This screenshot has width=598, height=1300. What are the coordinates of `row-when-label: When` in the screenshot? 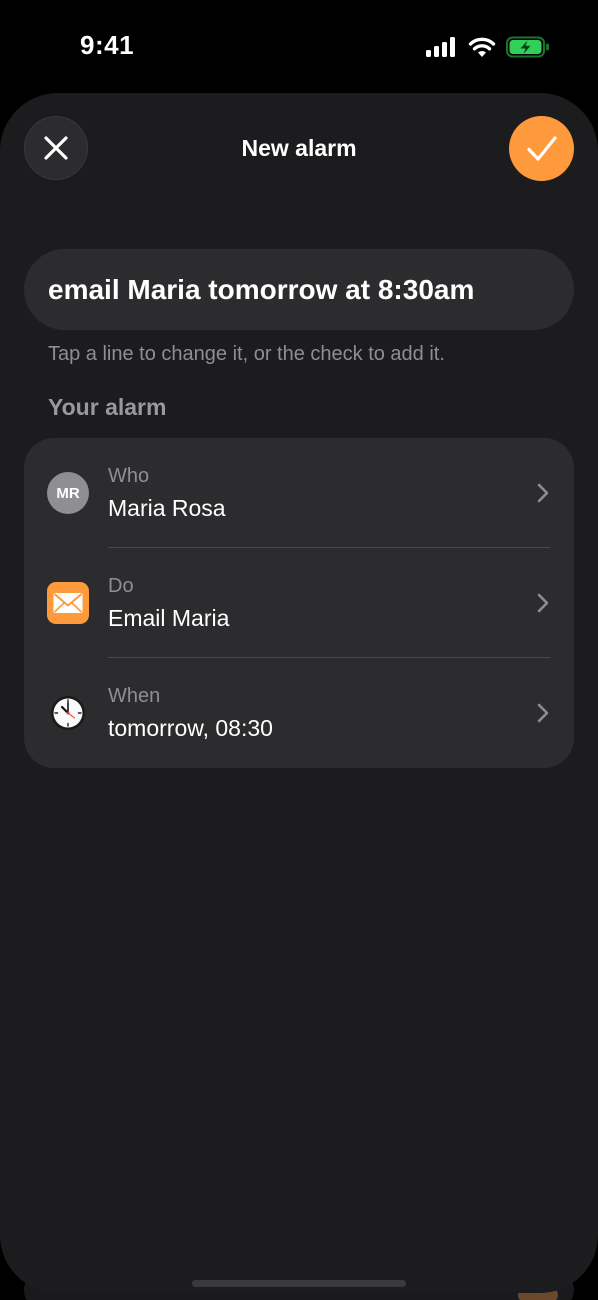 It's located at (134, 696).